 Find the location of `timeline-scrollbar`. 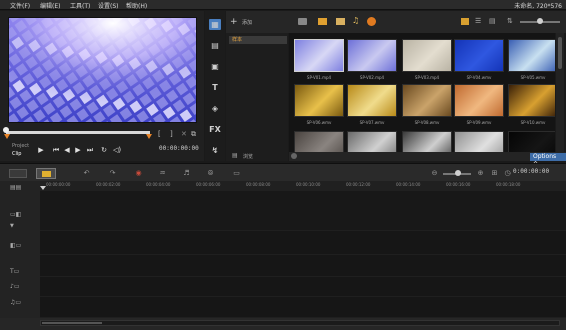

timeline-scrollbar is located at coordinates (300, 323).